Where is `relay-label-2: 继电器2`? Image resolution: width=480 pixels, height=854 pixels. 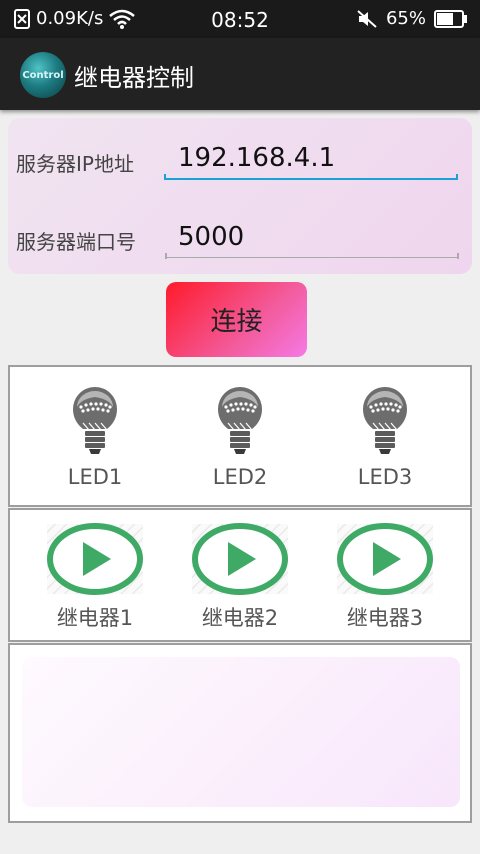 relay-label-2: 继电器2 is located at coordinates (240, 618).